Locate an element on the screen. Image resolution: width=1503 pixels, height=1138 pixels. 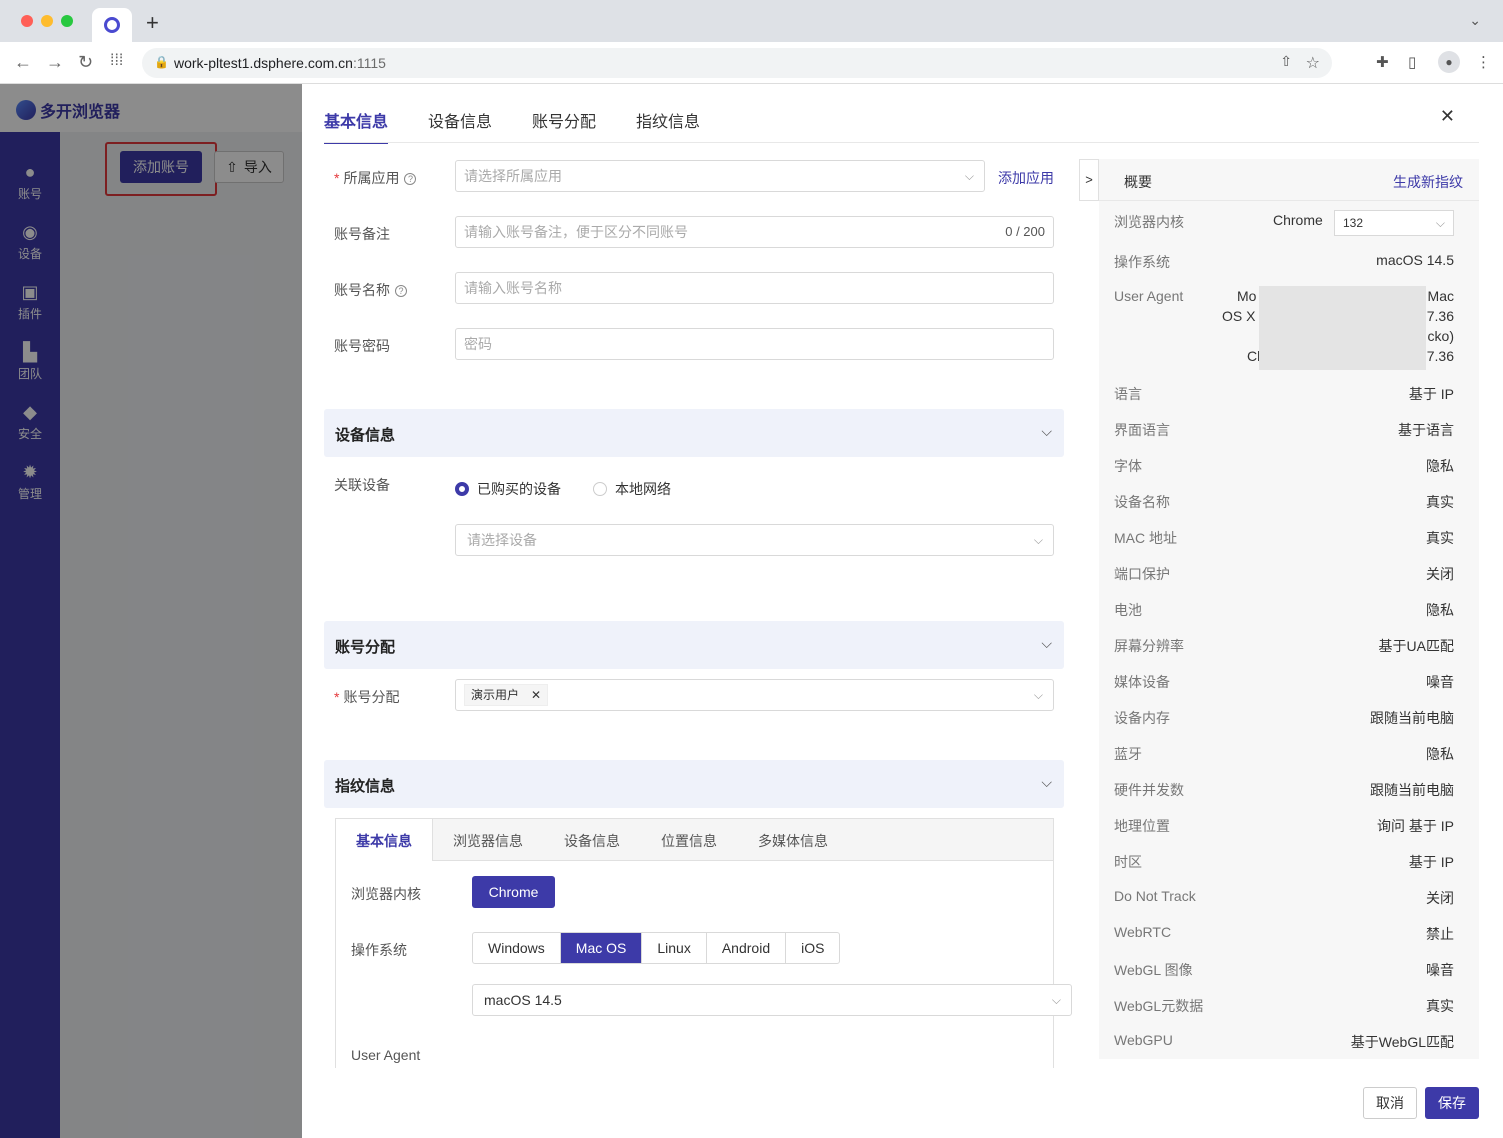
app-select: 请选择所属应用 ⌵ is located at coordinates (720, 176).